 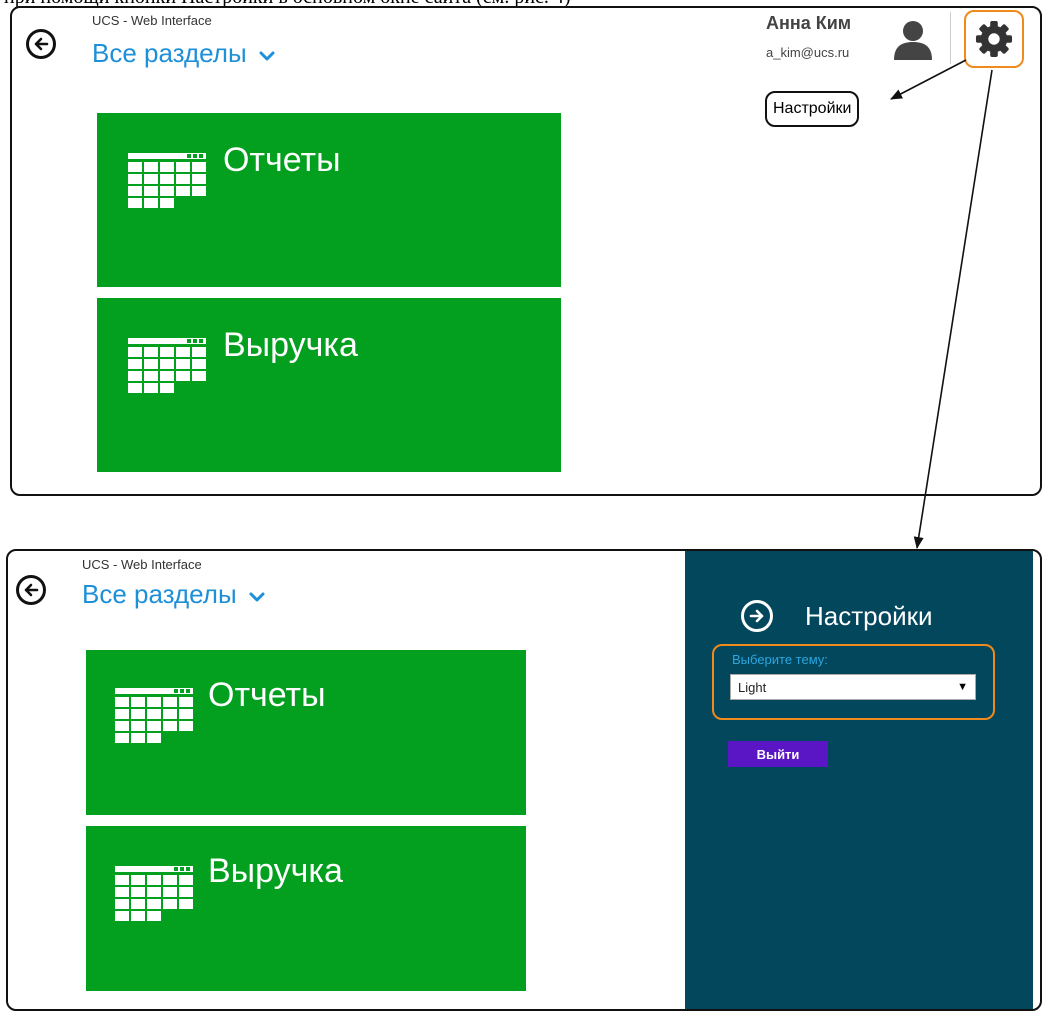 I want to click on header-divider, so click(x=950, y=38).